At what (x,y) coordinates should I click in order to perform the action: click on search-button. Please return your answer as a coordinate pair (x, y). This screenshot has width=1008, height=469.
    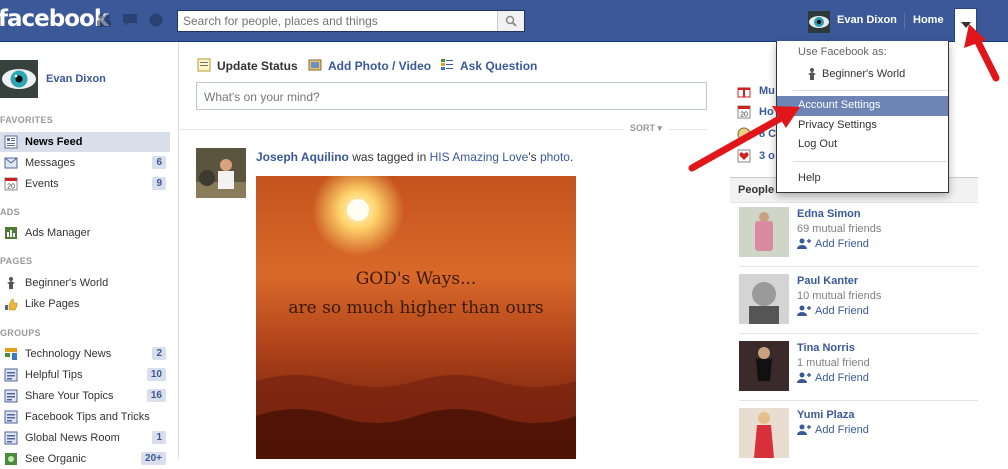
    Looking at the image, I should click on (510, 21).